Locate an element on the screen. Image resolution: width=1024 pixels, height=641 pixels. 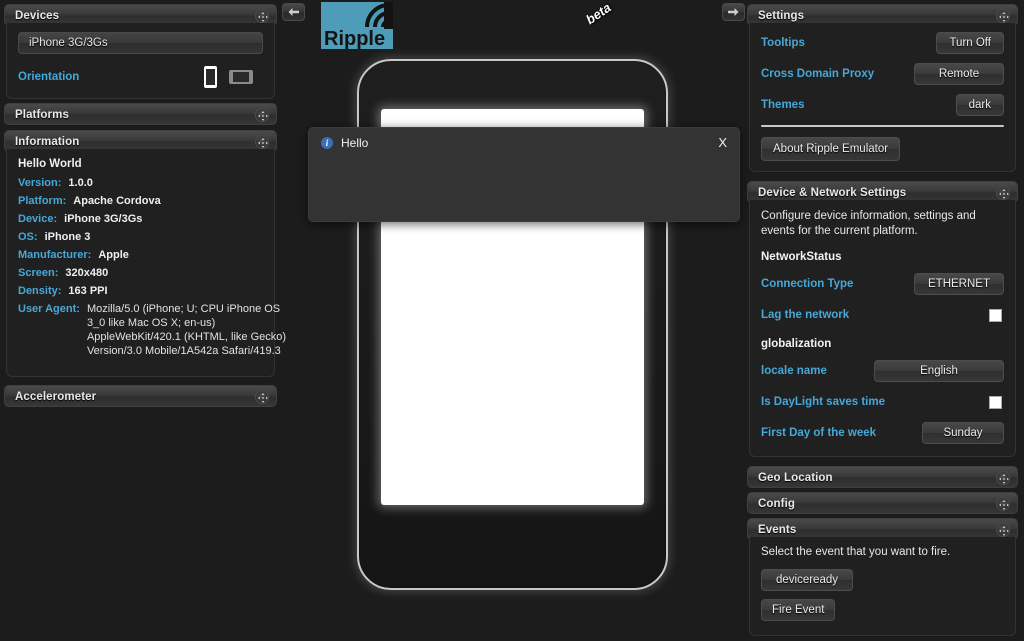
setting-row-tooltips: Tooltips Turn Off is located at coordinates (882, 43).